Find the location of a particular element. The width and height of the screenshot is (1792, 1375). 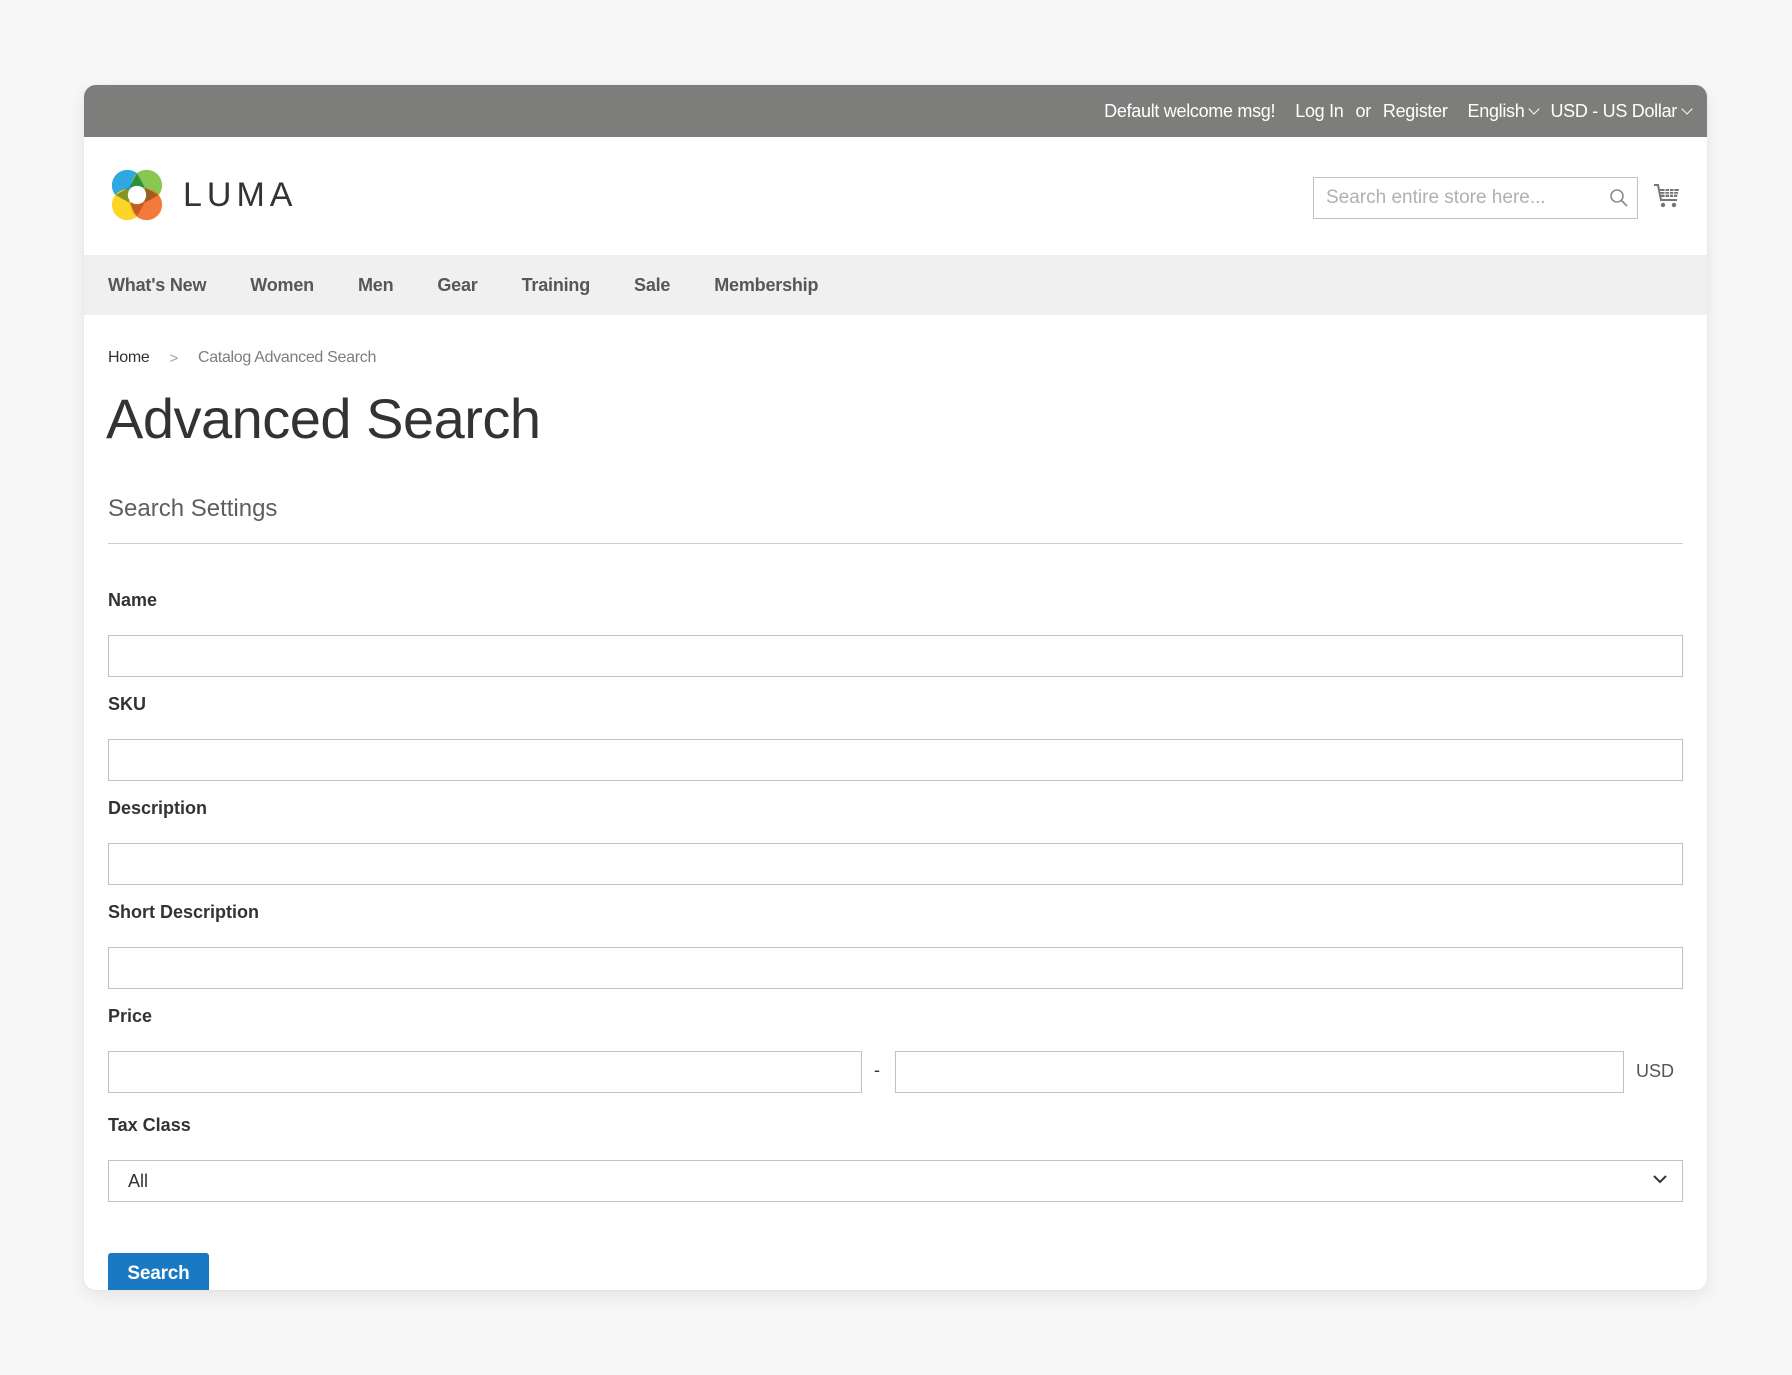

currency-label: USD - US Dollar is located at coordinates (1613, 110).